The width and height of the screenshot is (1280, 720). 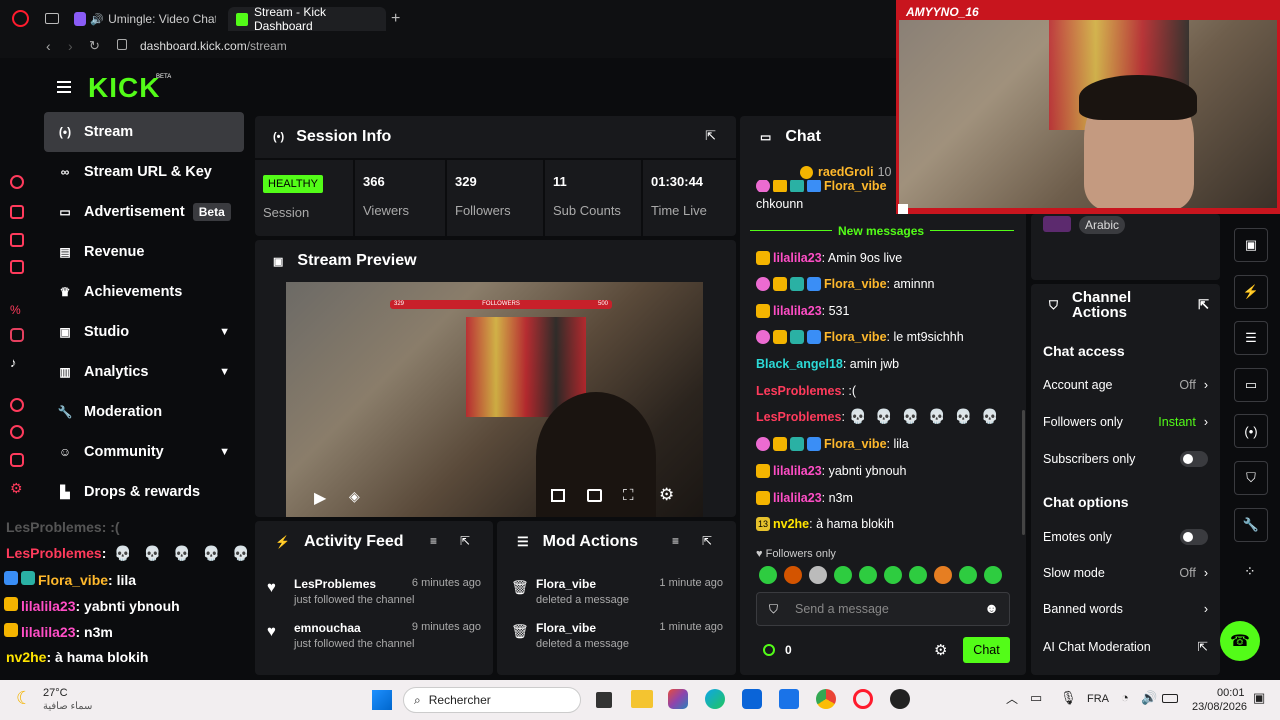 I want to click on theater-icon, so click(x=594, y=495).